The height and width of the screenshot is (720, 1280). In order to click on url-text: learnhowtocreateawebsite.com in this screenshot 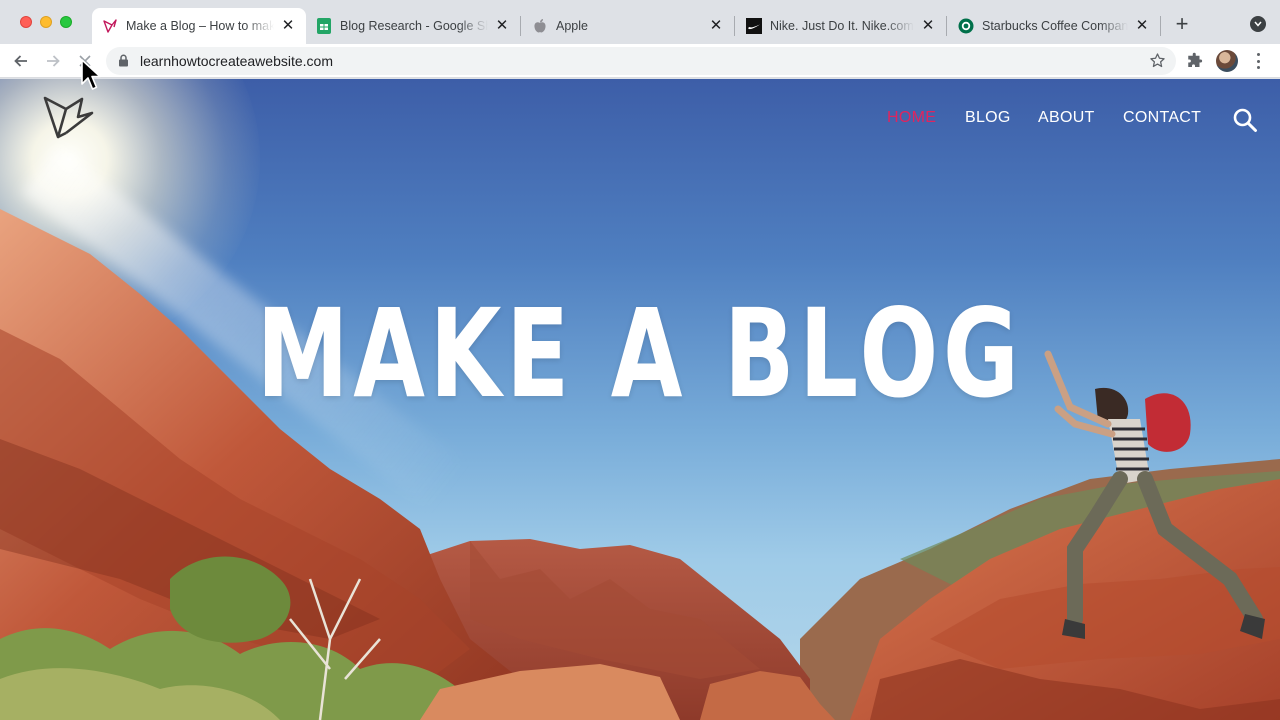, I will do `click(236, 61)`.